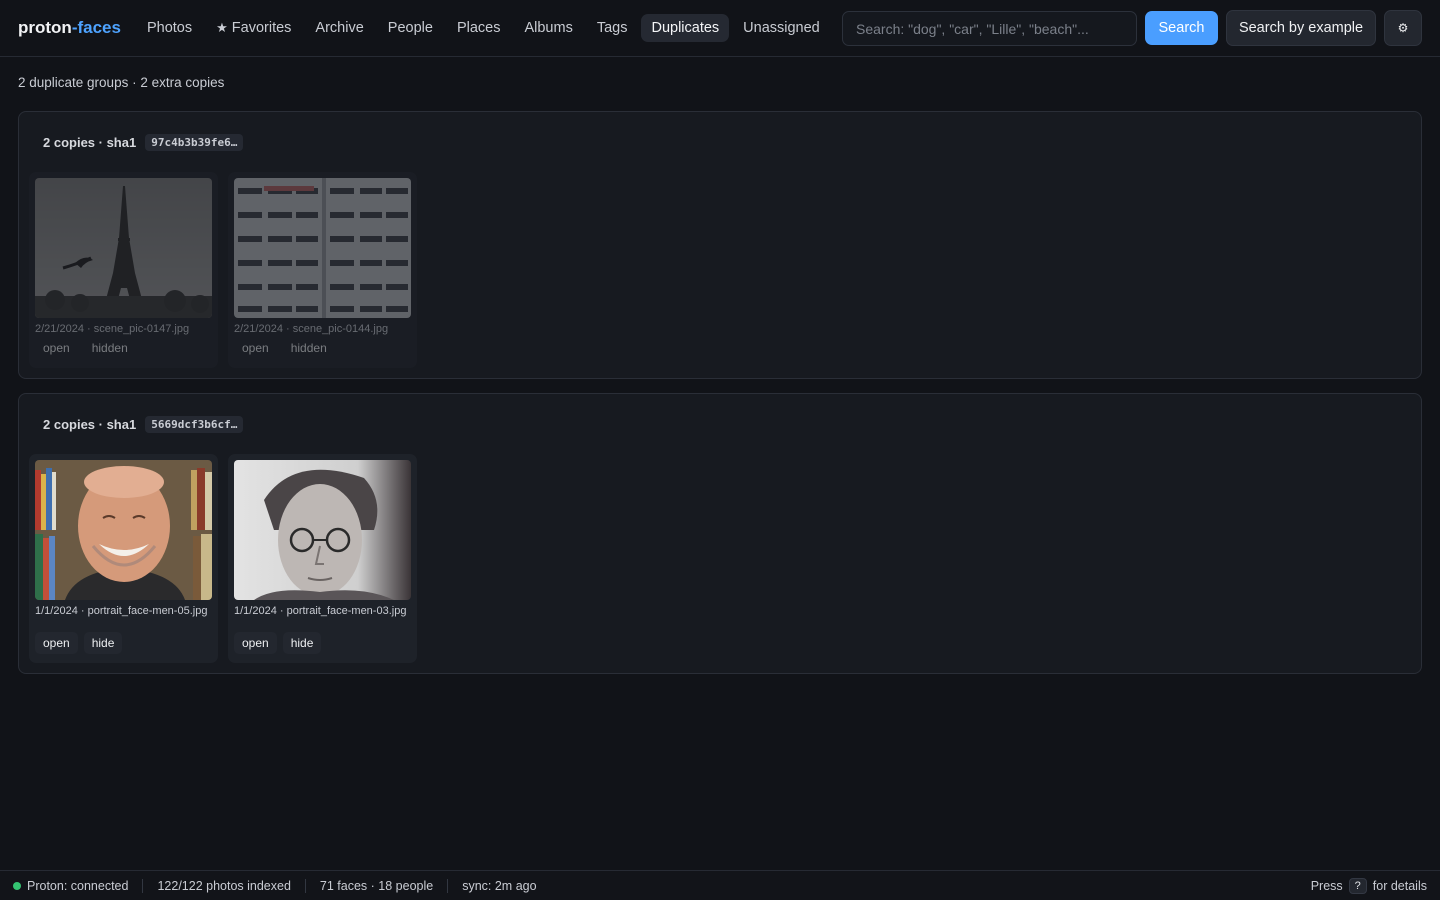 This screenshot has height=900, width=1440. What do you see at coordinates (1301, 28) in the screenshot?
I see `search-by-example-button: Search by example` at bounding box center [1301, 28].